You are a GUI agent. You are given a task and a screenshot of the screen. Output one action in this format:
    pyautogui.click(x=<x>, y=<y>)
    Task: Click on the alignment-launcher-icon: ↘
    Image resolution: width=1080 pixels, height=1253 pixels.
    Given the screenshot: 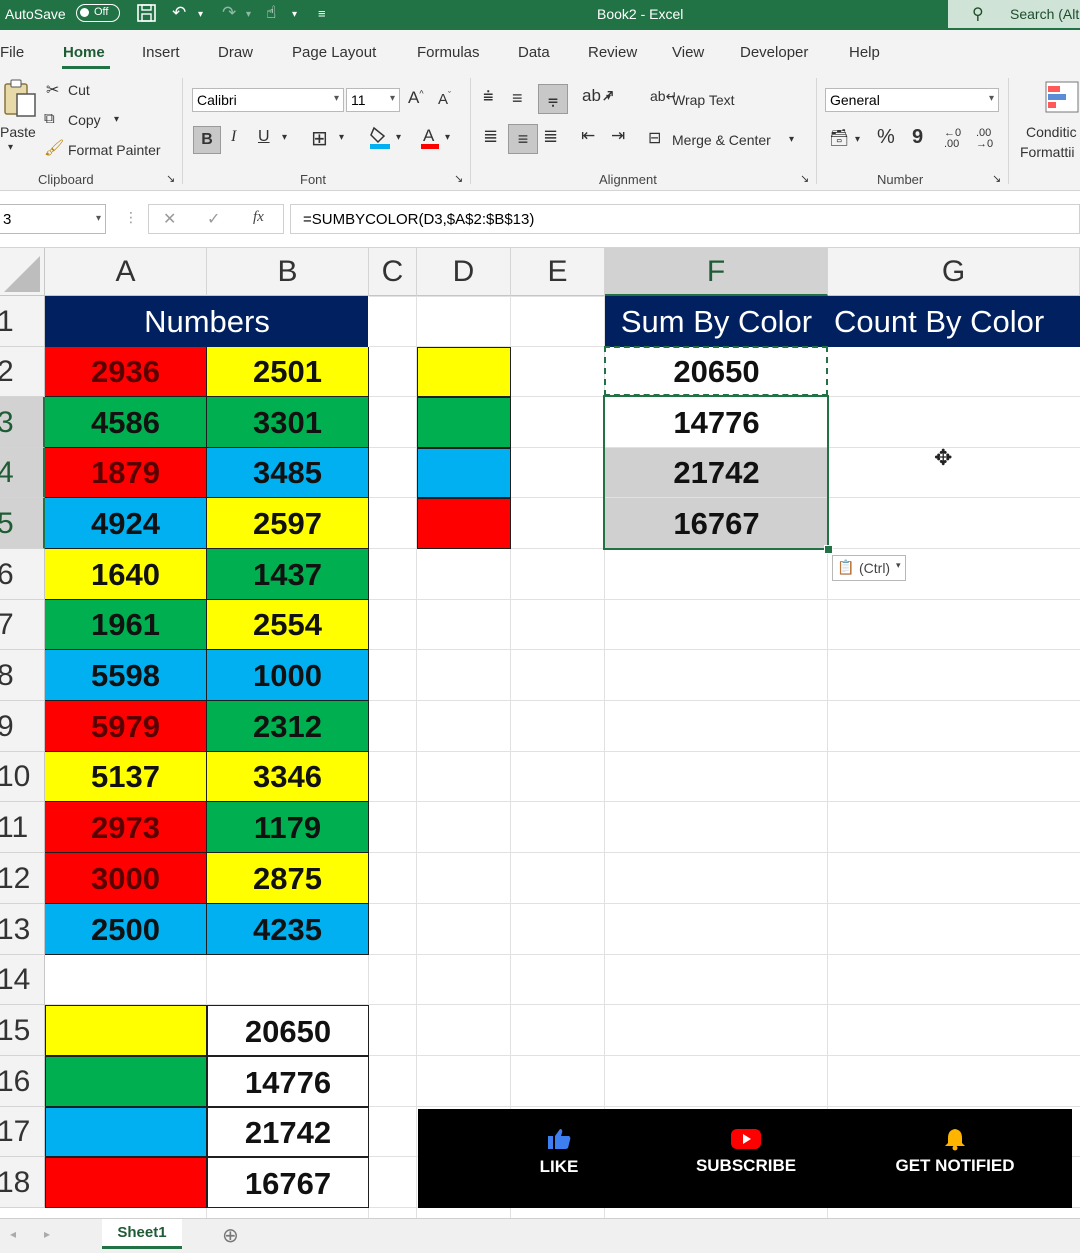 What is the action you would take?
    pyautogui.click(x=804, y=178)
    